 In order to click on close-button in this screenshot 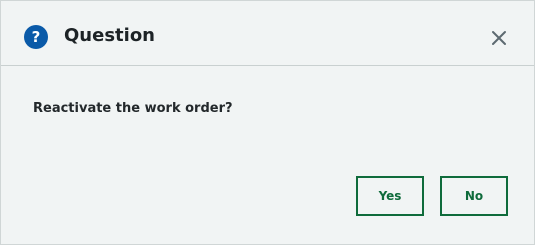, I will do `click(499, 38)`.